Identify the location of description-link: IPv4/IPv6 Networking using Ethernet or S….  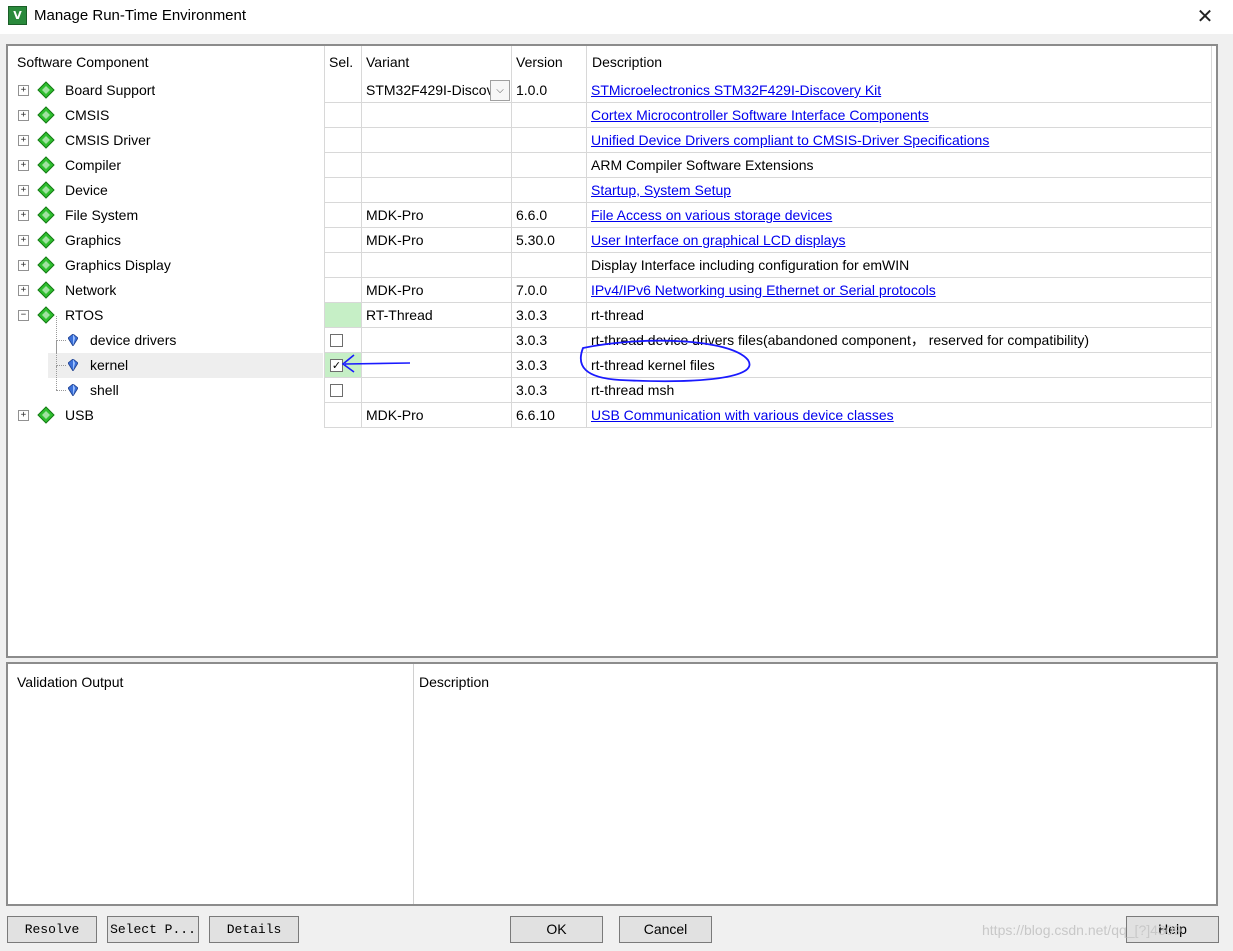
(899, 290).